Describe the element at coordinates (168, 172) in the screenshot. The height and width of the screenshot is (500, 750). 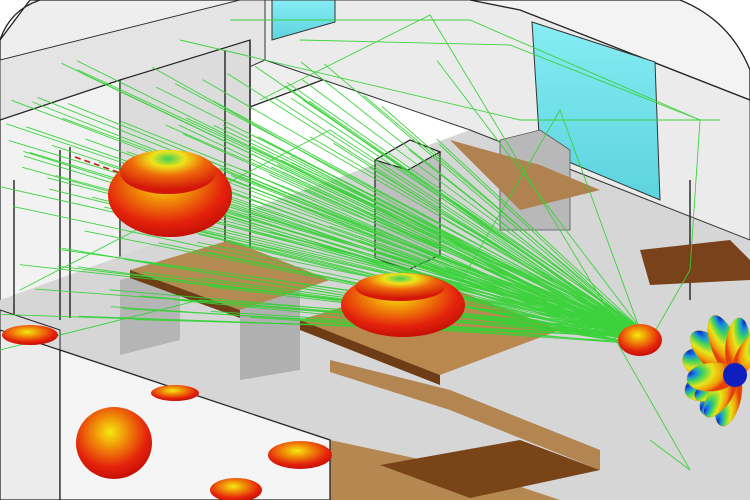
I see `receiver-pattern-1-top` at that location.